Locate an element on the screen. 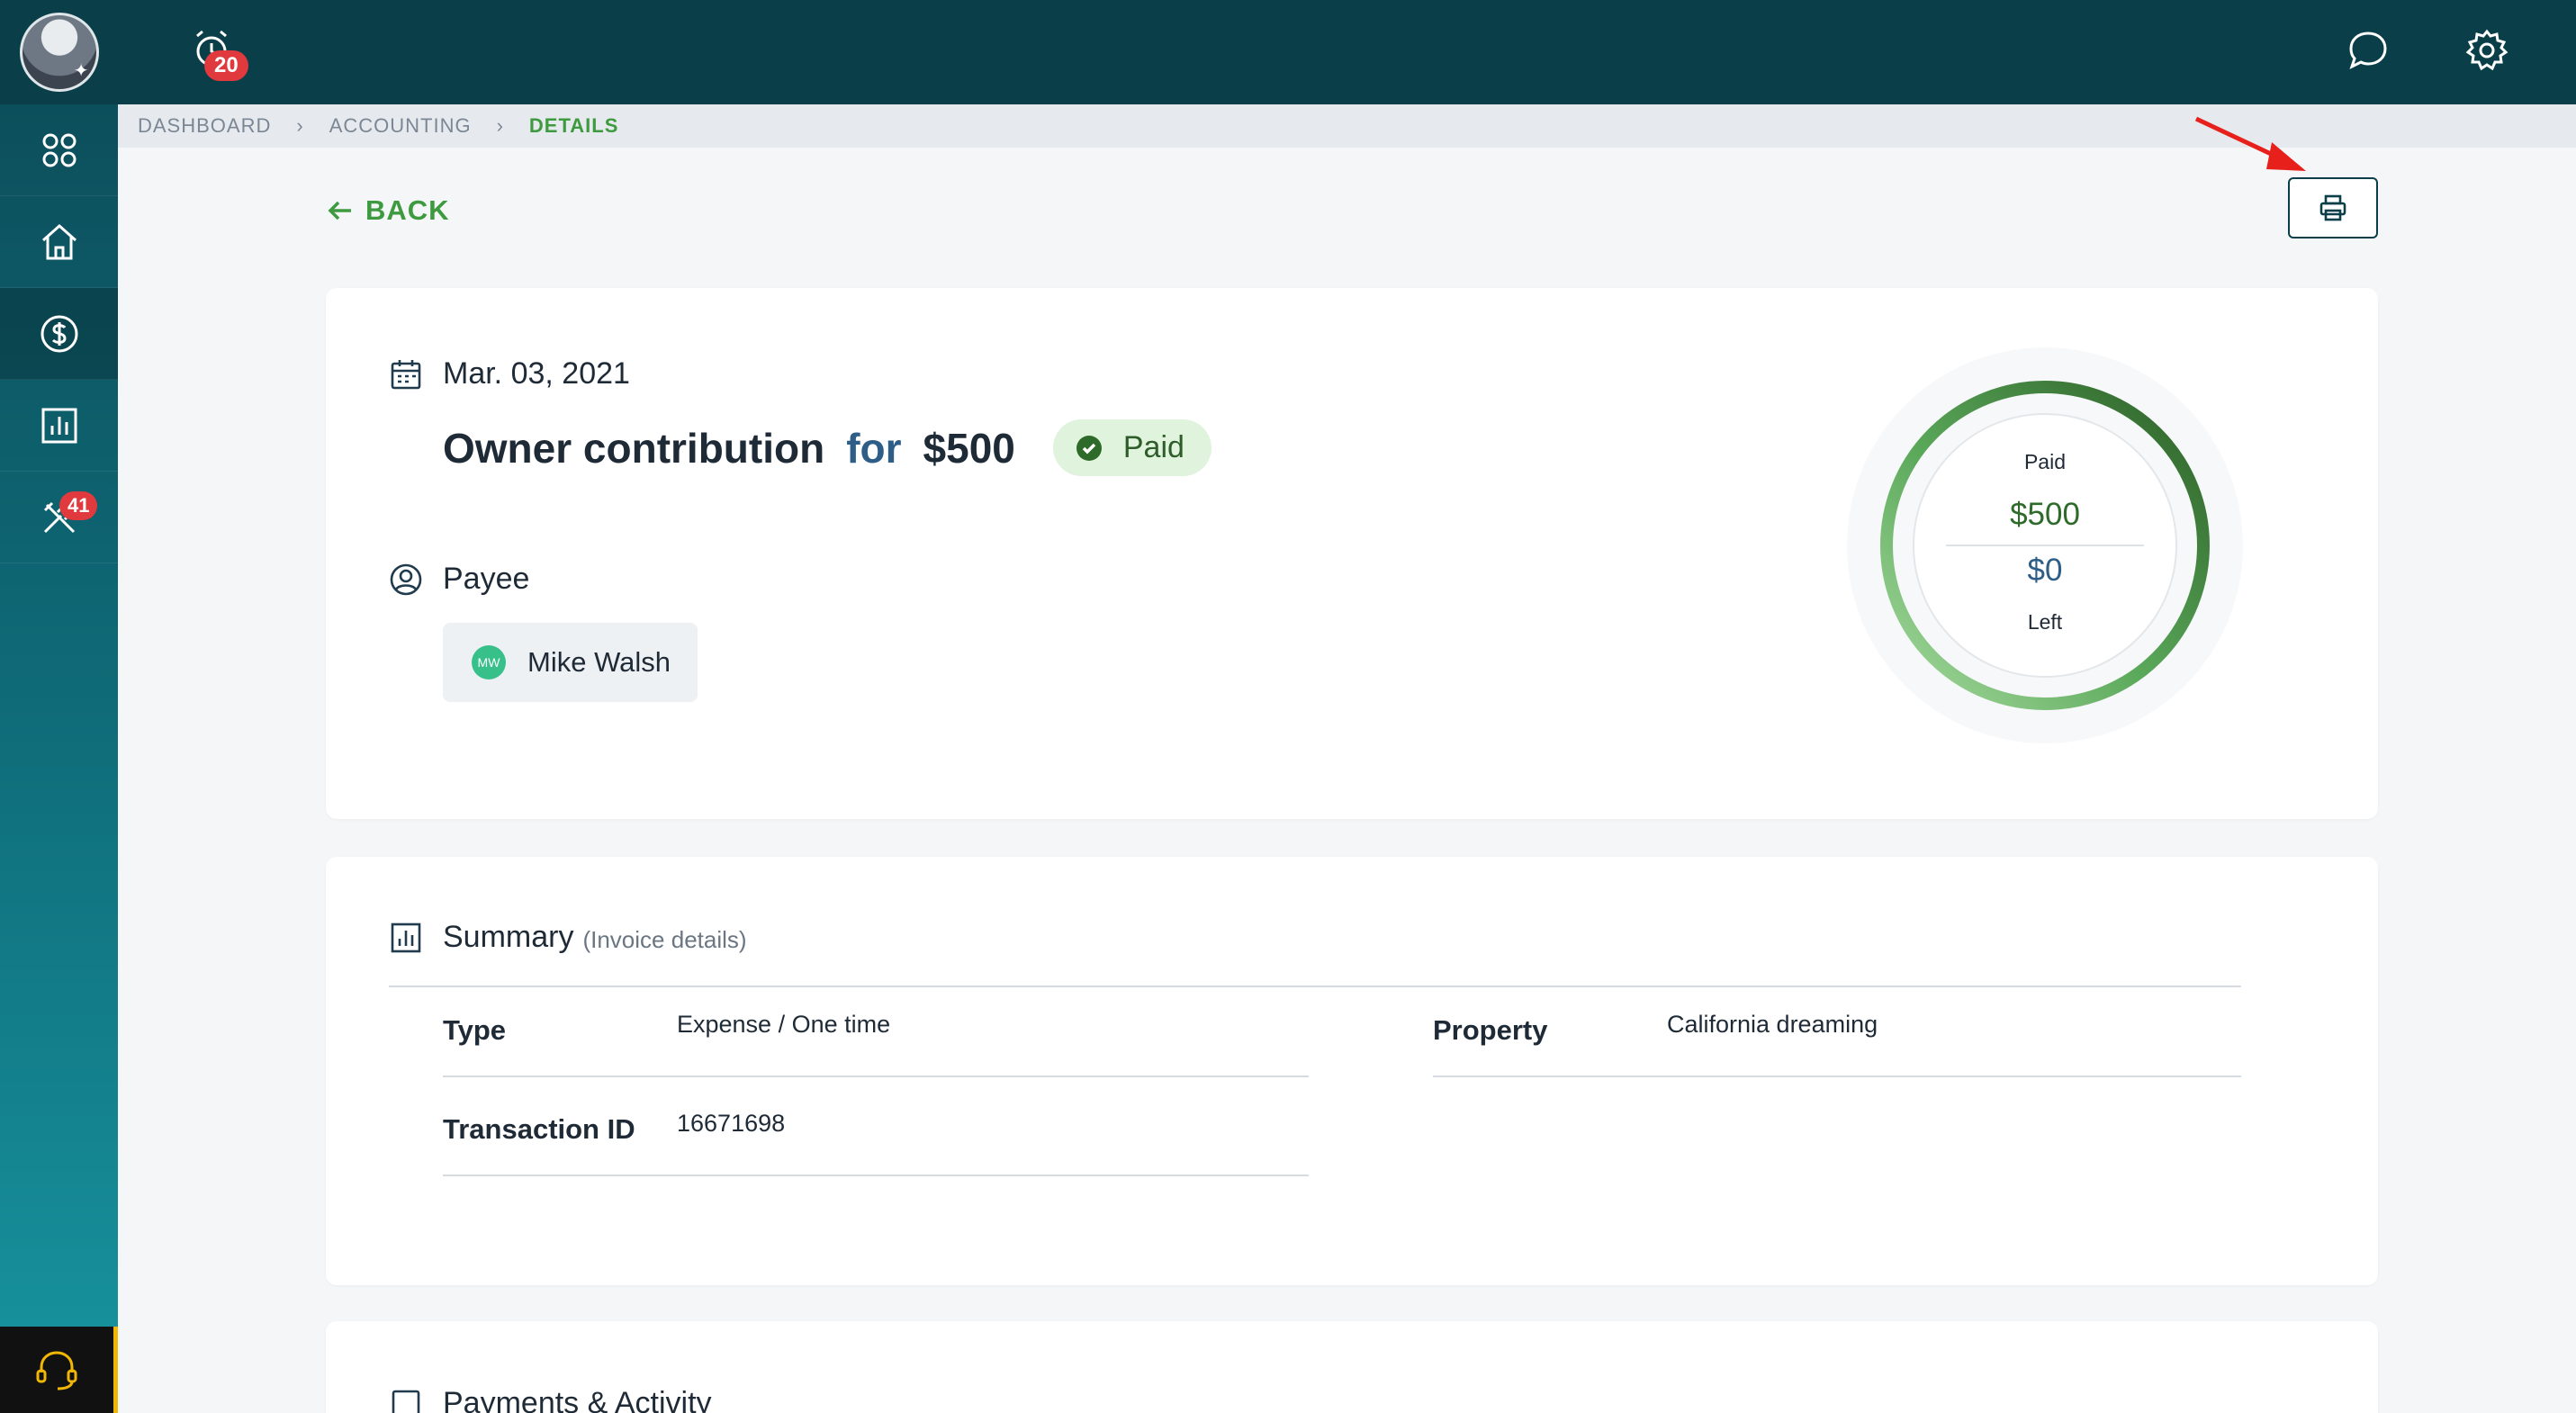 The height and width of the screenshot is (1413, 2576). payments-title: Payments & Activity is located at coordinates (577, 1399).